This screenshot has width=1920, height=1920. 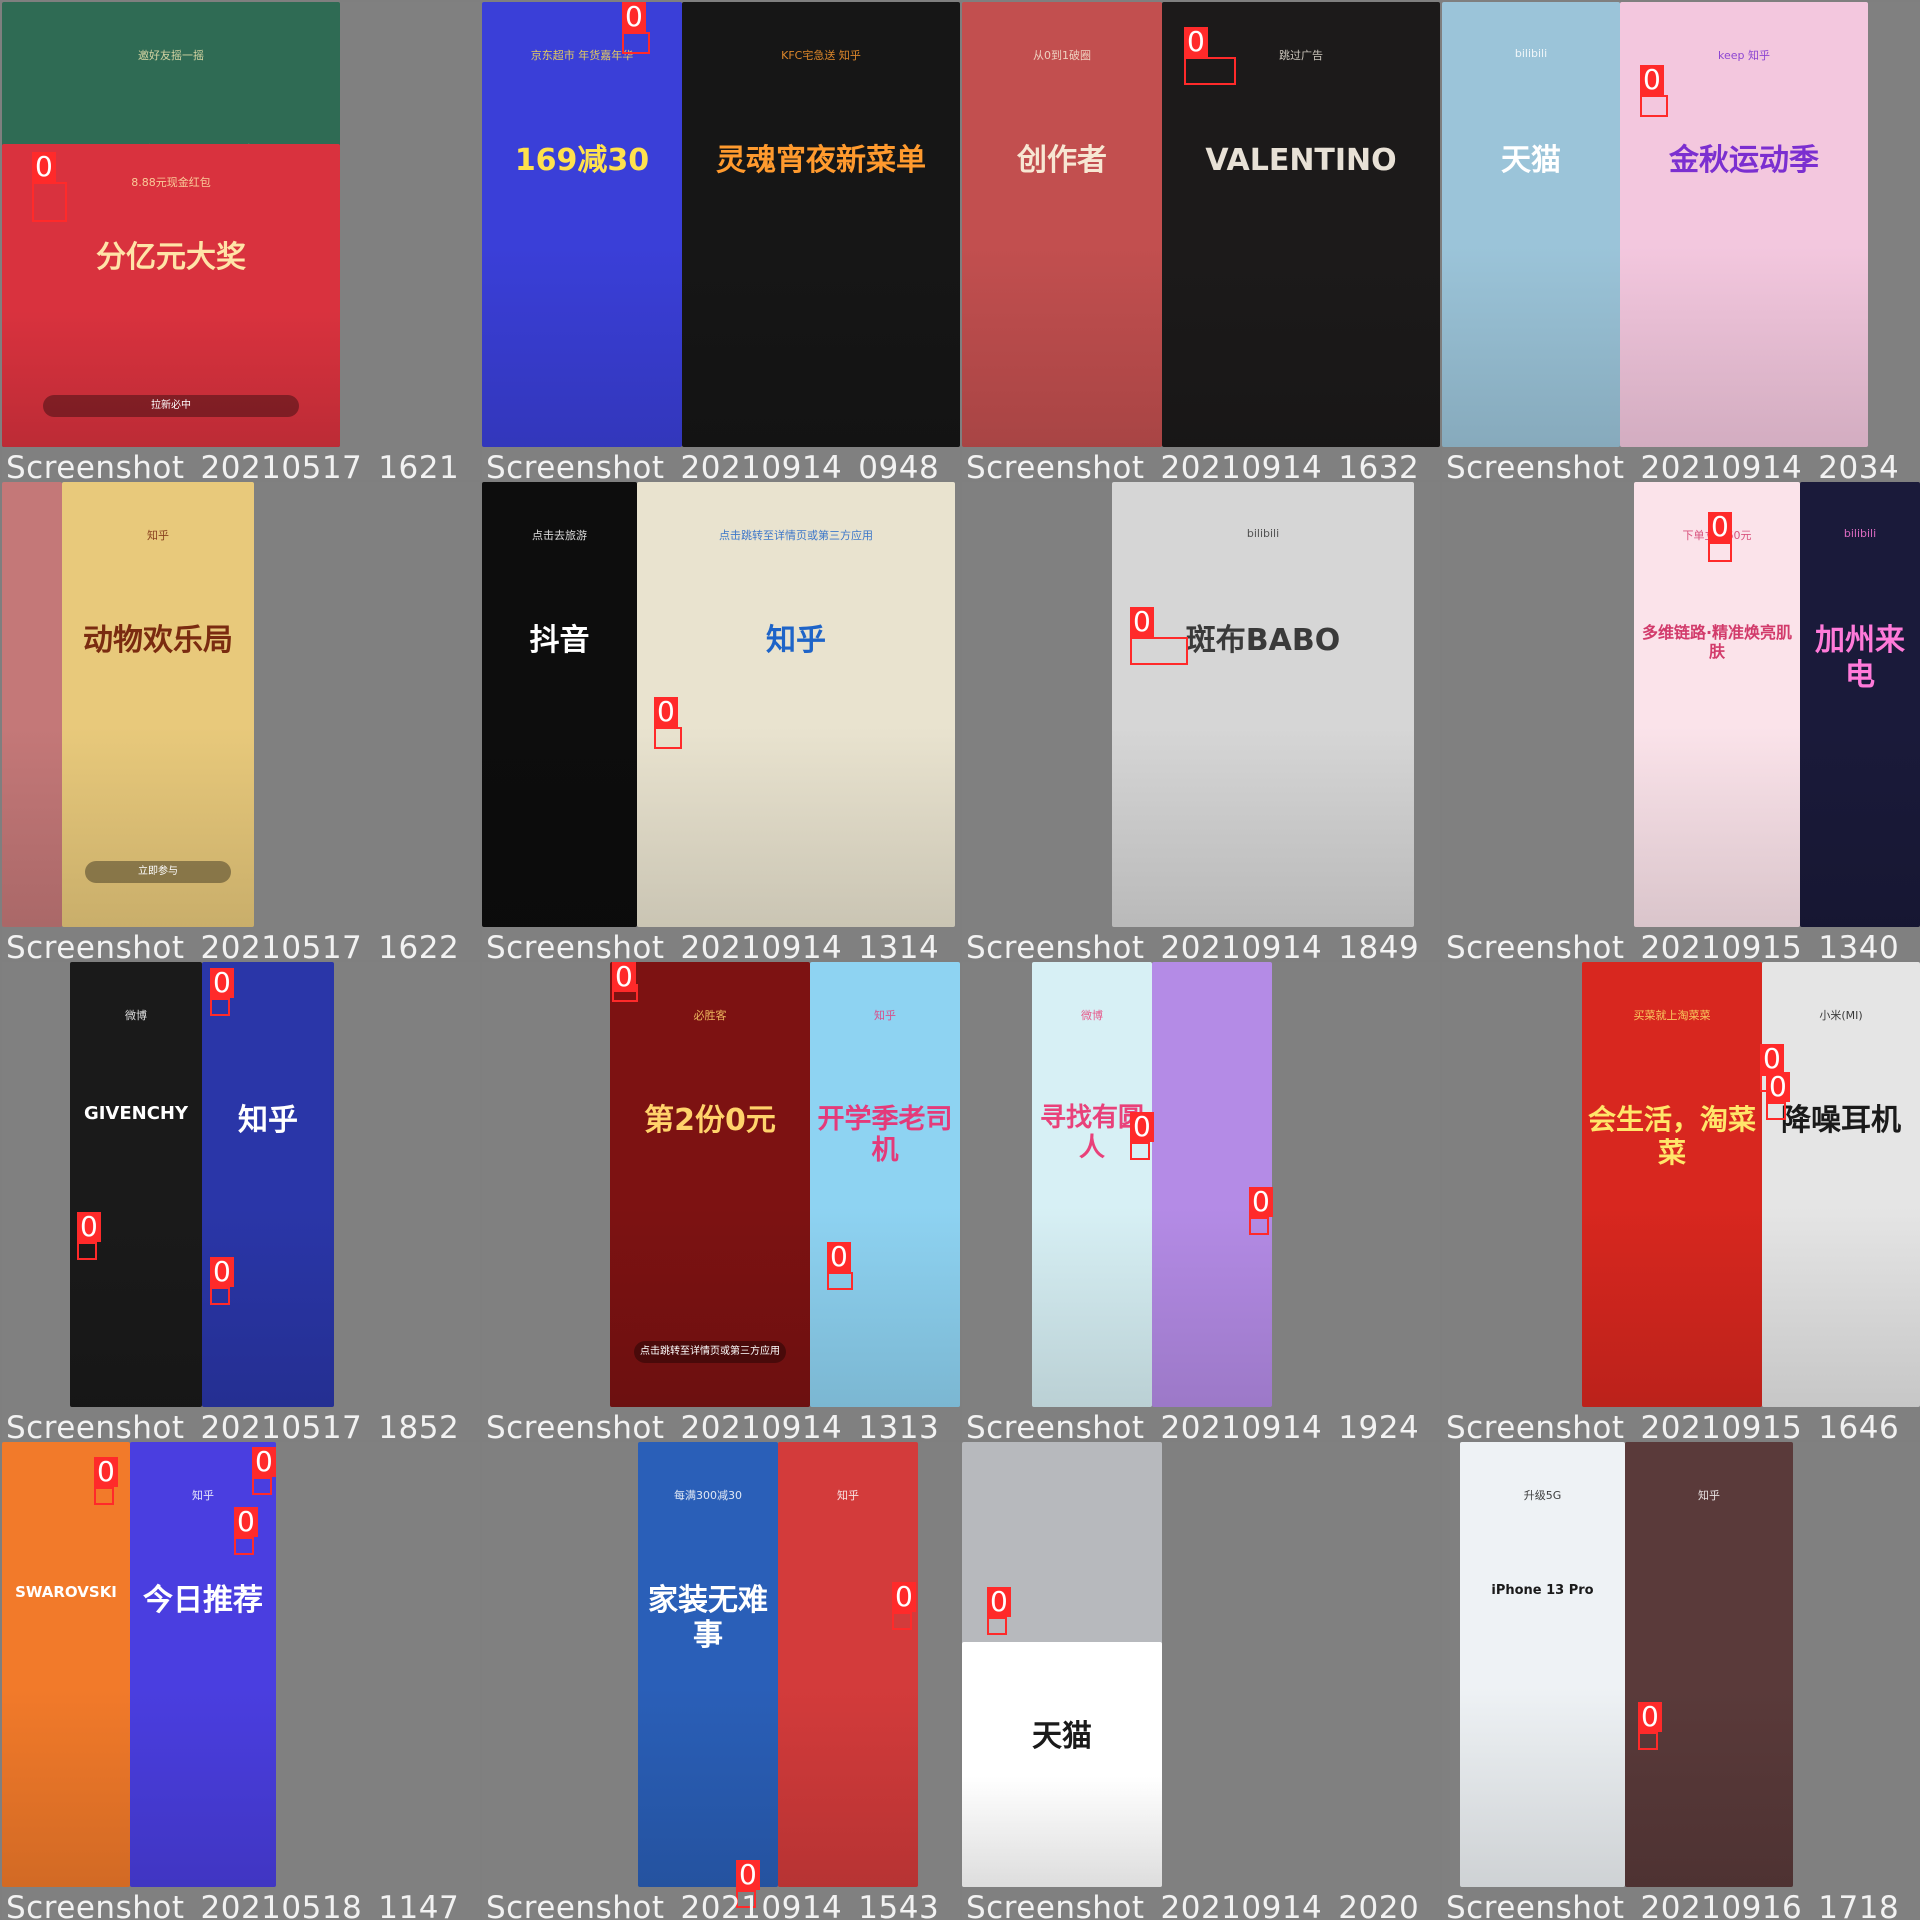 I want to click on screenshot-filename: Screenshot_20210914_2034, so click(x=1673, y=465).